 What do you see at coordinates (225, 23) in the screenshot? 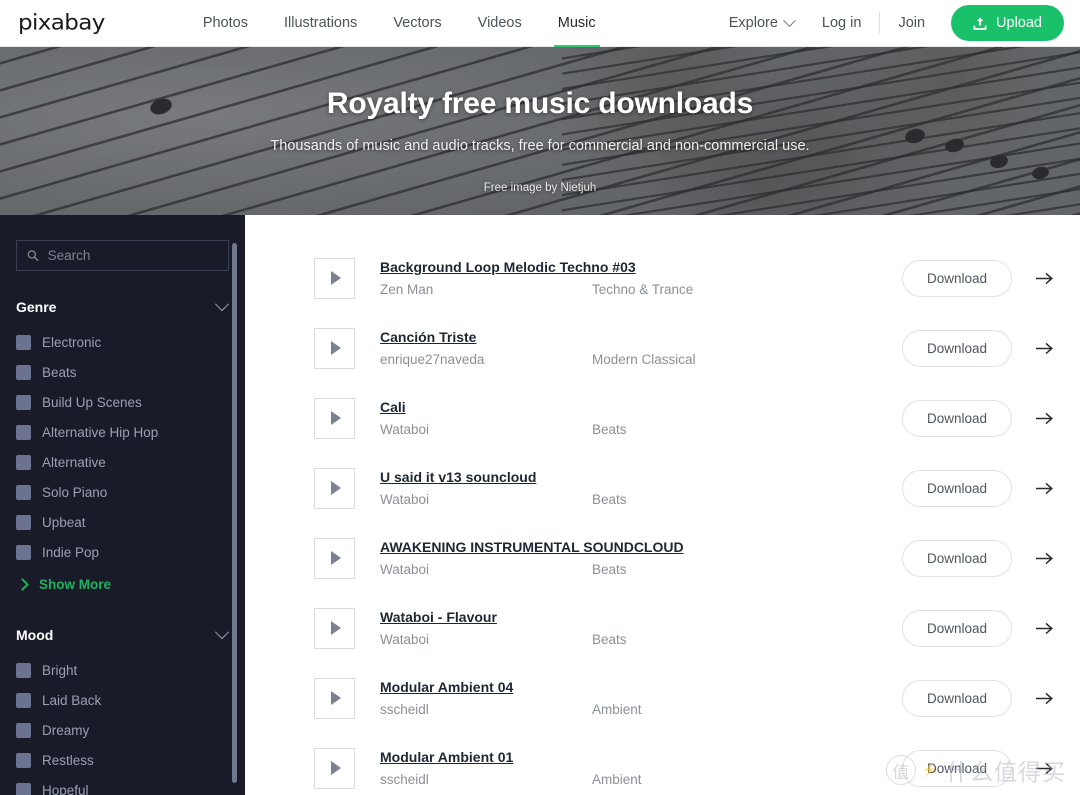
I see `nav-item-photos: Photos` at bounding box center [225, 23].